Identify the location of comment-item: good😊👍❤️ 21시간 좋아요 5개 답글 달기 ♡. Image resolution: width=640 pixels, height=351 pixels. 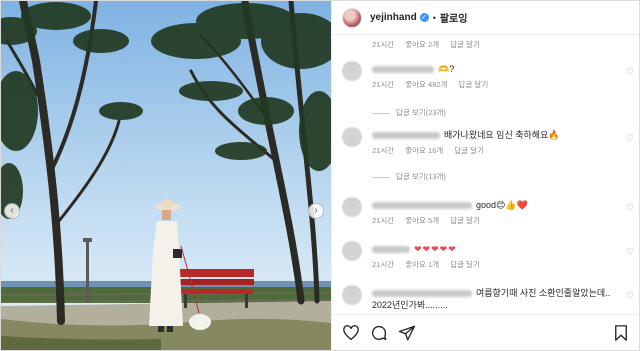
(488, 215).